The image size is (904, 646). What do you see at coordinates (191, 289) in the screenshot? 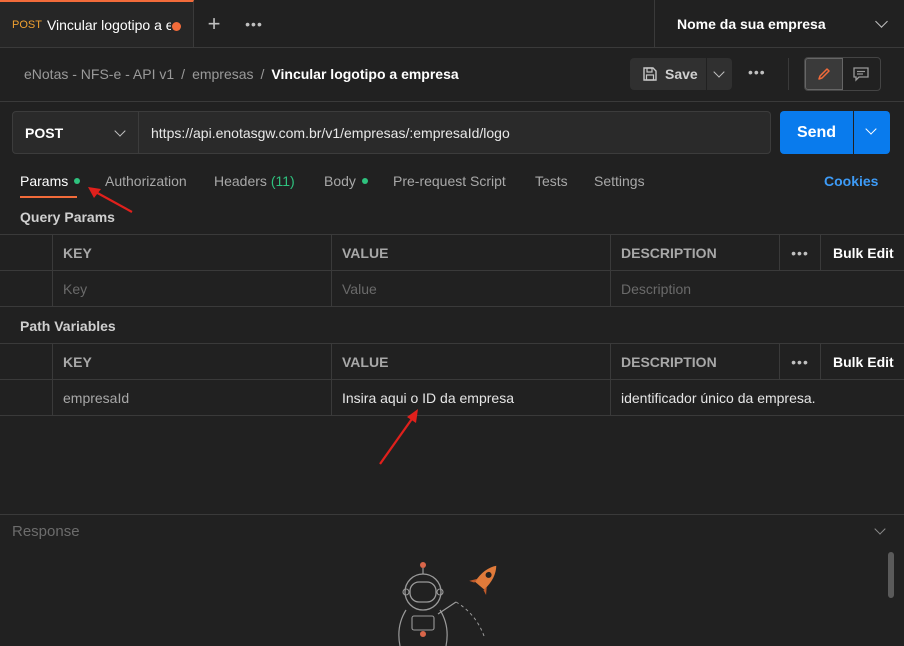
I see `key-input: Key` at bounding box center [191, 289].